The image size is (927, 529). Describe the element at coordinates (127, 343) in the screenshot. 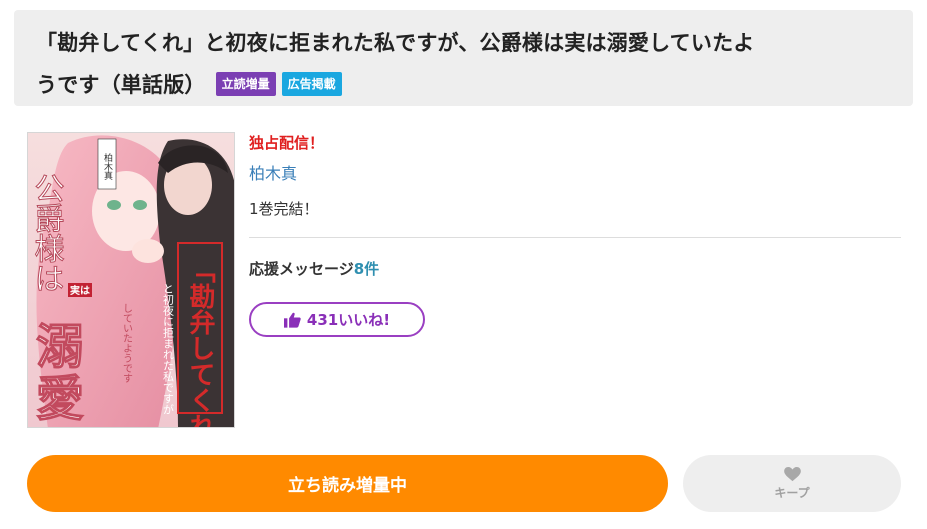

I see `cover-subtitle-2: していたようです` at that location.